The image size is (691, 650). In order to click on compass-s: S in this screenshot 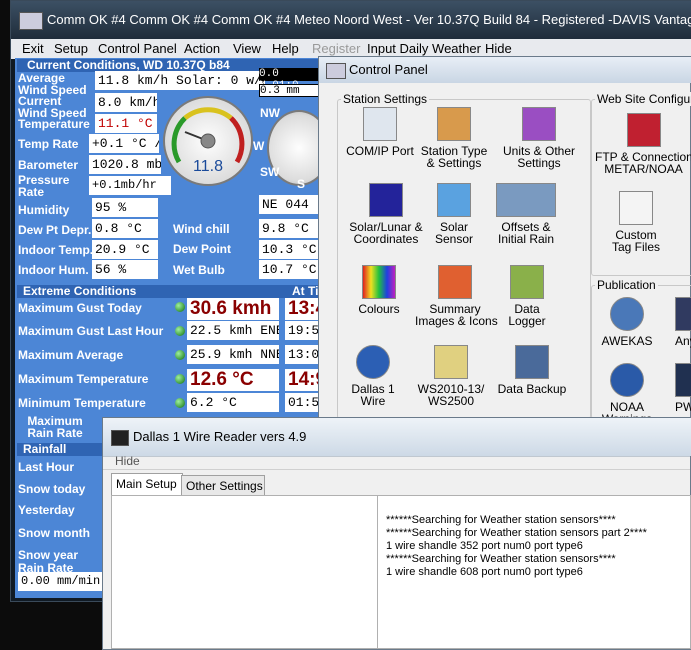, I will do `click(301, 184)`.